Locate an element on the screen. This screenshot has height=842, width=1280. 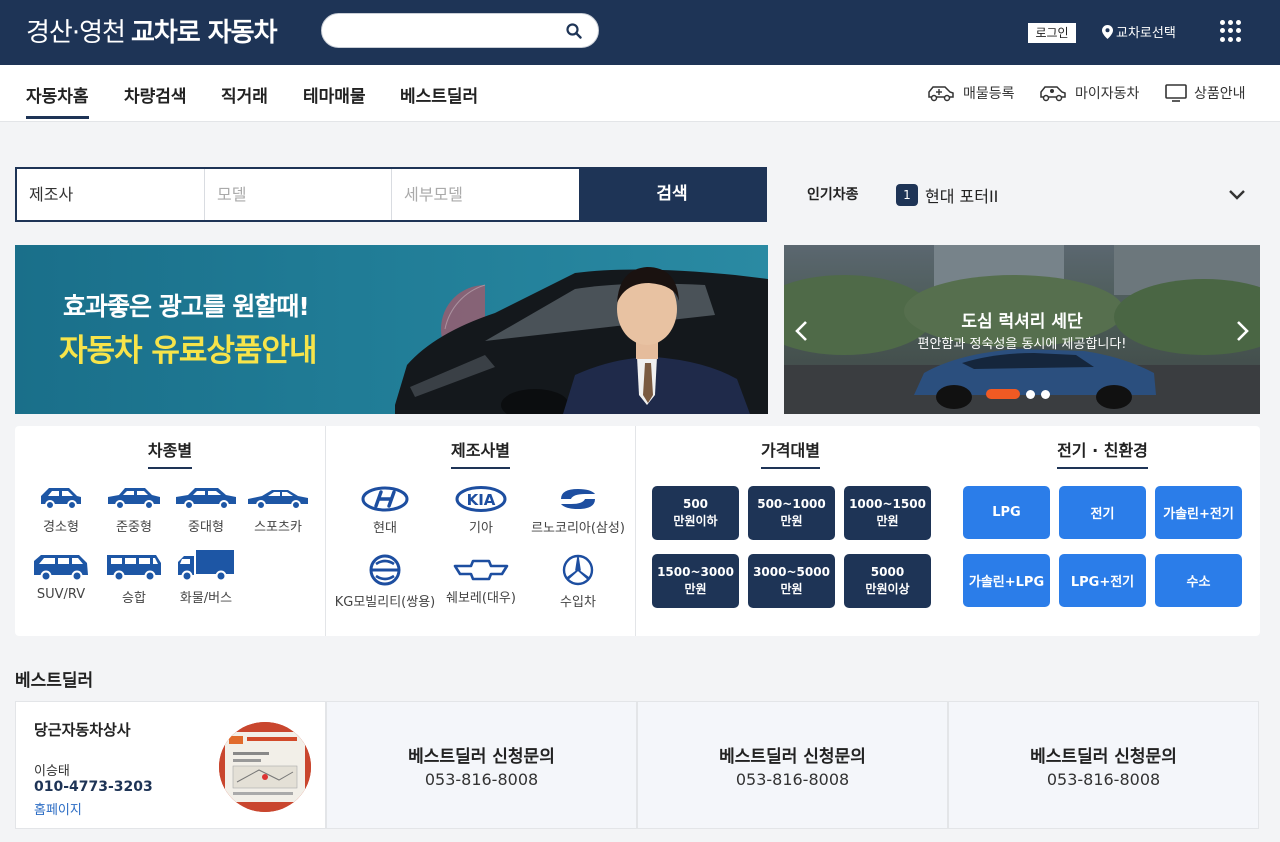
submodel-select: 세부모델 is located at coordinates (485, 194).